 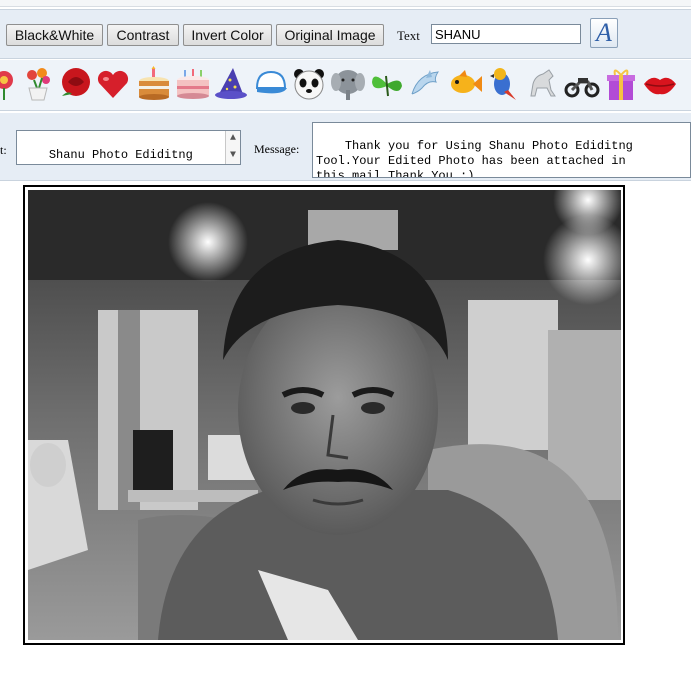 I want to click on font-letter-icon: A, so click(x=604, y=32).